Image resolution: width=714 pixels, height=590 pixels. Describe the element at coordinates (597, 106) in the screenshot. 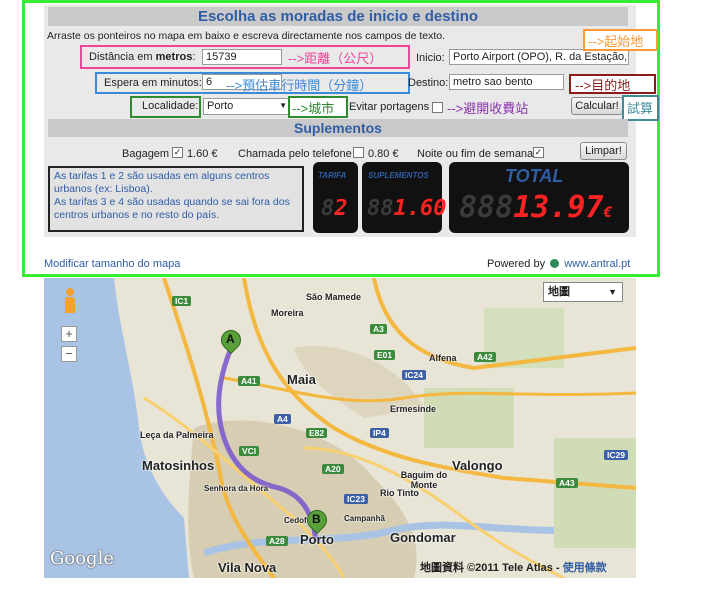

I see `calculate-button: Calcular!` at that location.